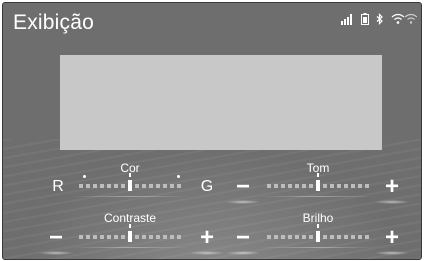 The height and width of the screenshot is (261, 424). I want to click on color-slider, so click(130, 185).